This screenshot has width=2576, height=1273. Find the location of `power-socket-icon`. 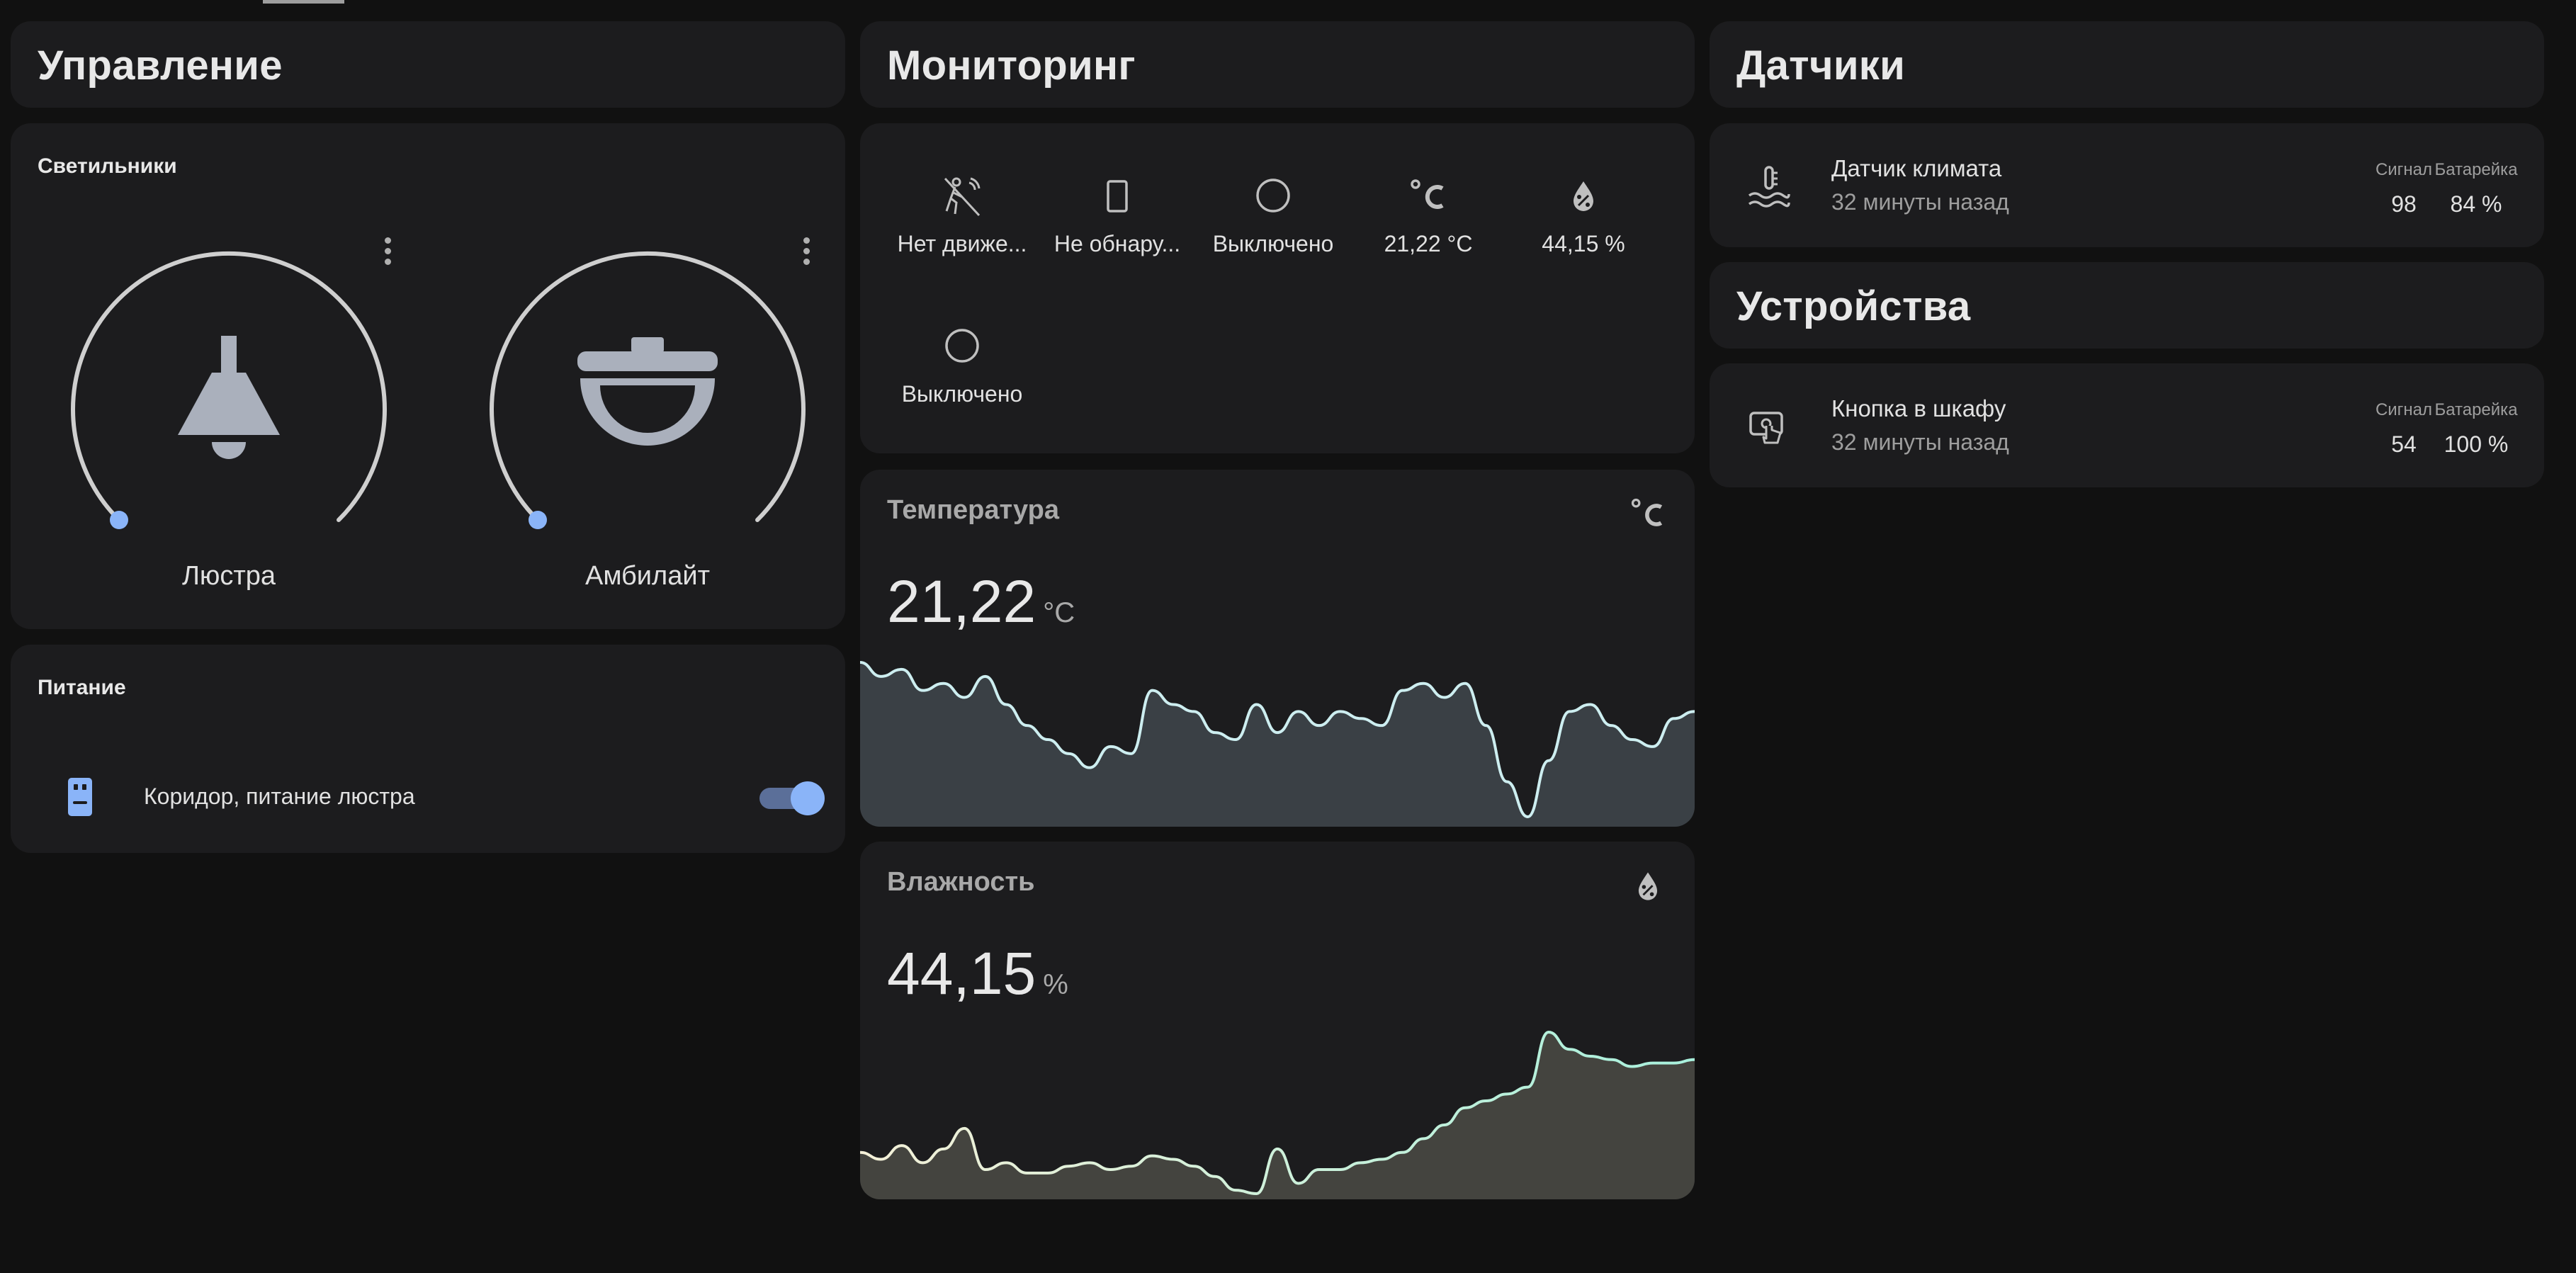

power-socket-icon is located at coordinates (80, 797).